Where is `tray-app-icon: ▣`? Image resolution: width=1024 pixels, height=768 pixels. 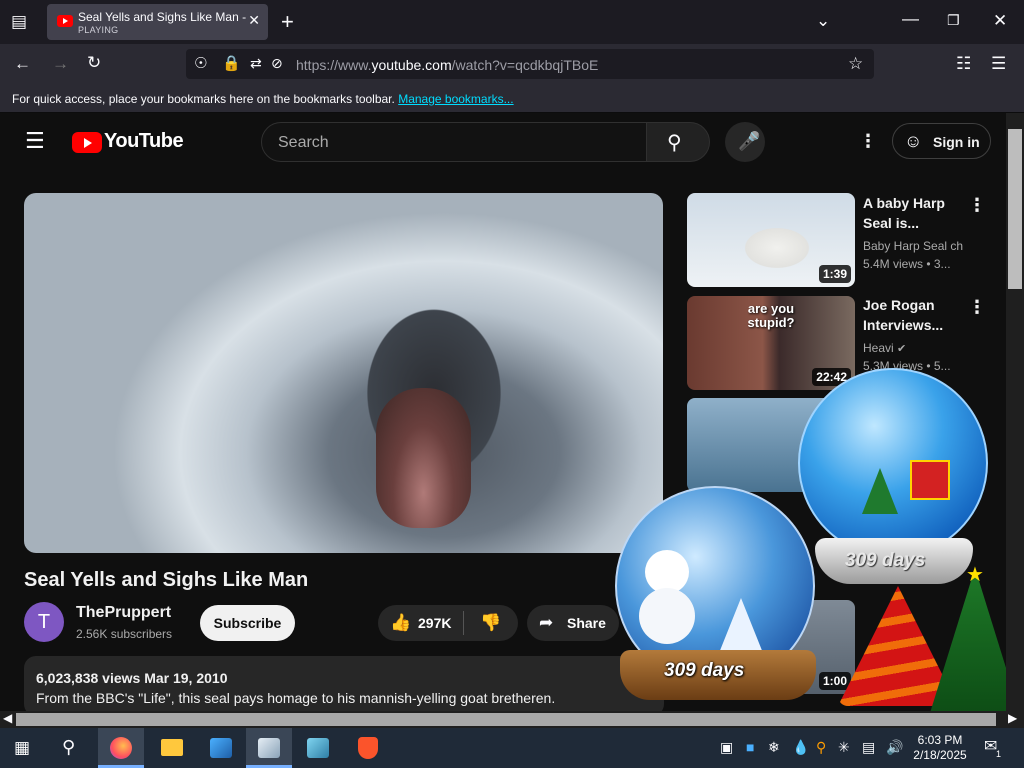 tray-app-icon: ▣ is located at coordinates (726, 747).